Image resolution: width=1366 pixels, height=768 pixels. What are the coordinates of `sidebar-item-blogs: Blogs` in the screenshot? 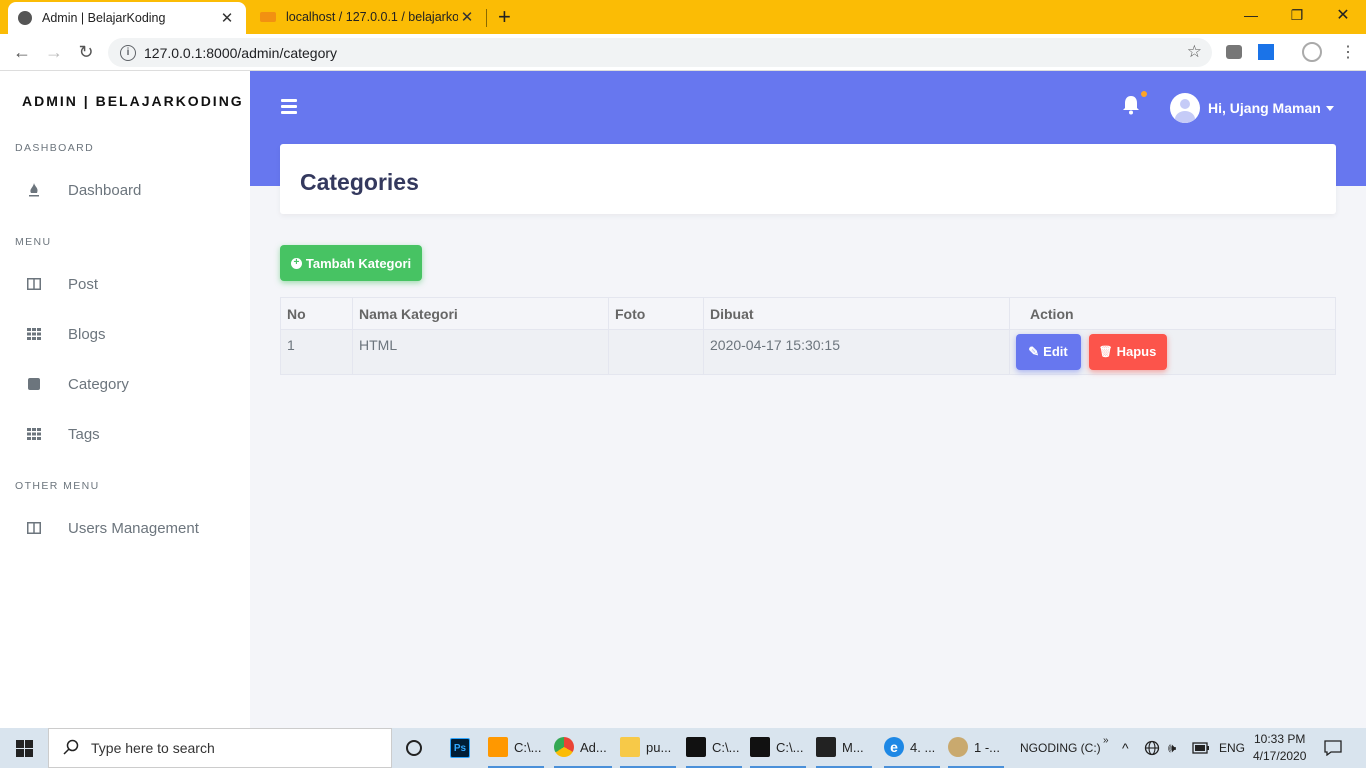 It's located at (125, 334).